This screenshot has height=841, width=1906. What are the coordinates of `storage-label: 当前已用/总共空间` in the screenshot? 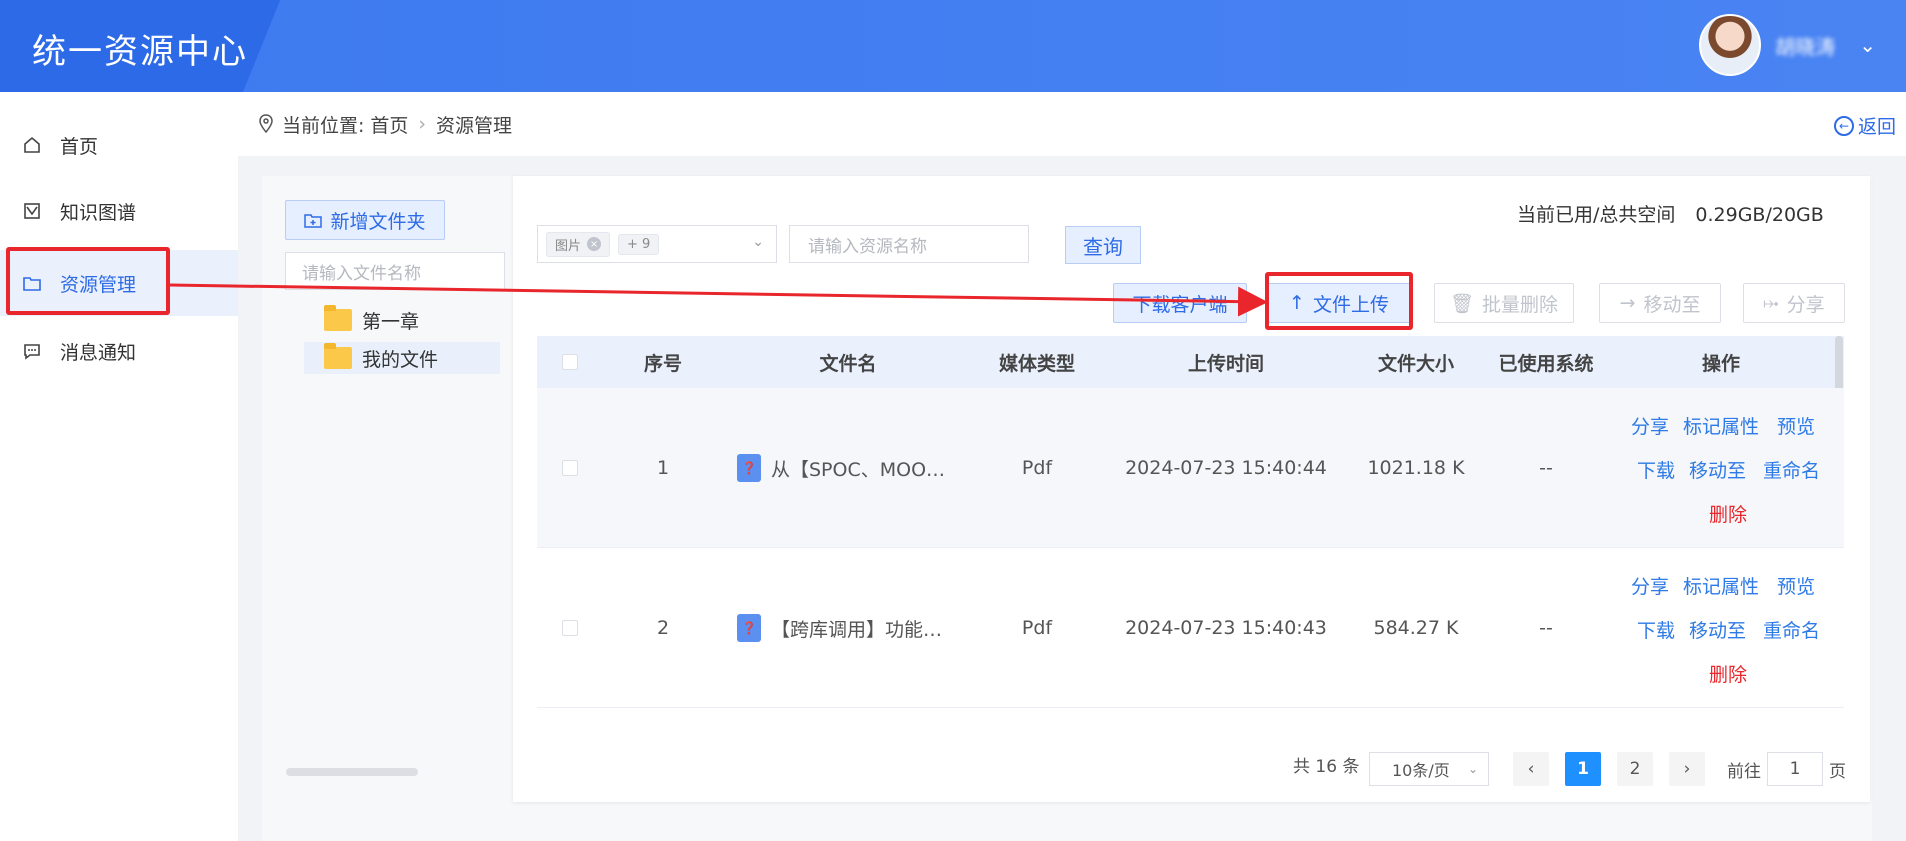 It's located at (1596, 215).